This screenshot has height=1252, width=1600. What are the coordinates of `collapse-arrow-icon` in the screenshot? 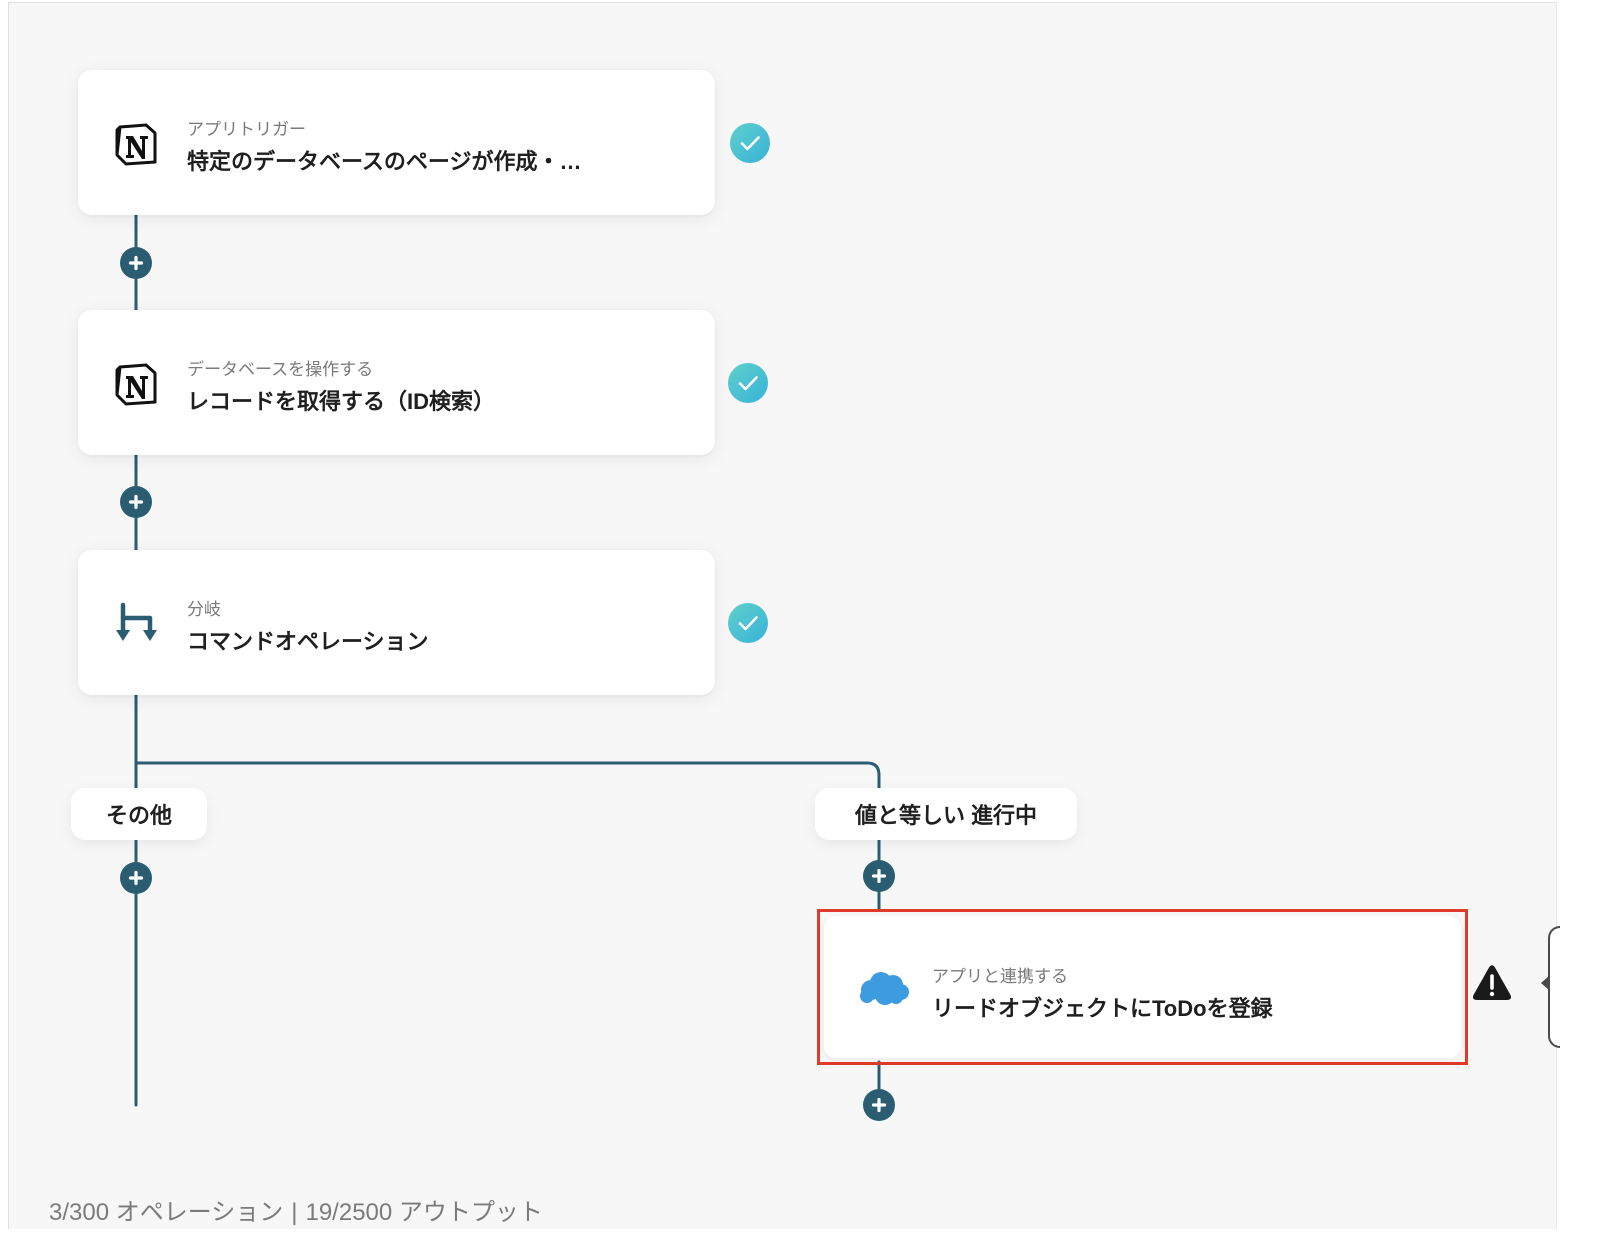 It's located at (1545, 983).